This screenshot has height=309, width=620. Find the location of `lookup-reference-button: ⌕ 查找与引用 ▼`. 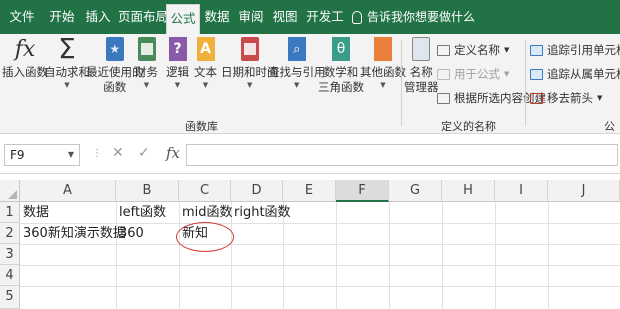

lookup-reference-button: ⌕ 查找与引用 ▼ is located at coordinates (297, 63).